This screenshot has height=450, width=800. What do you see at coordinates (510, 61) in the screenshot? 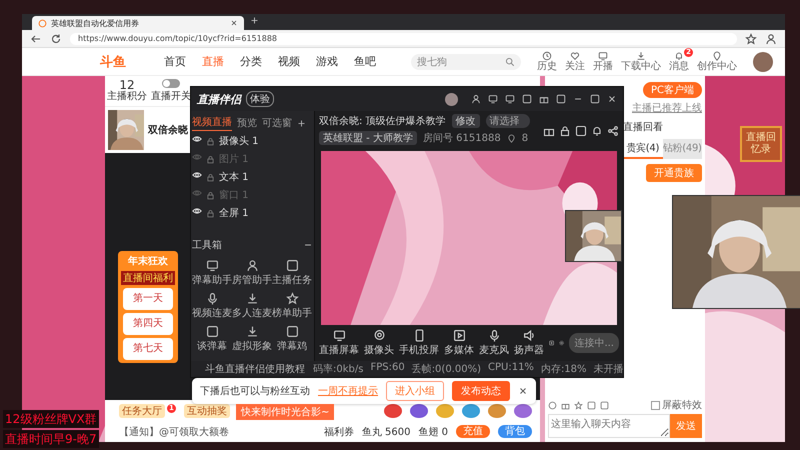
I see `search-icon` at bounding box center [510, 61].